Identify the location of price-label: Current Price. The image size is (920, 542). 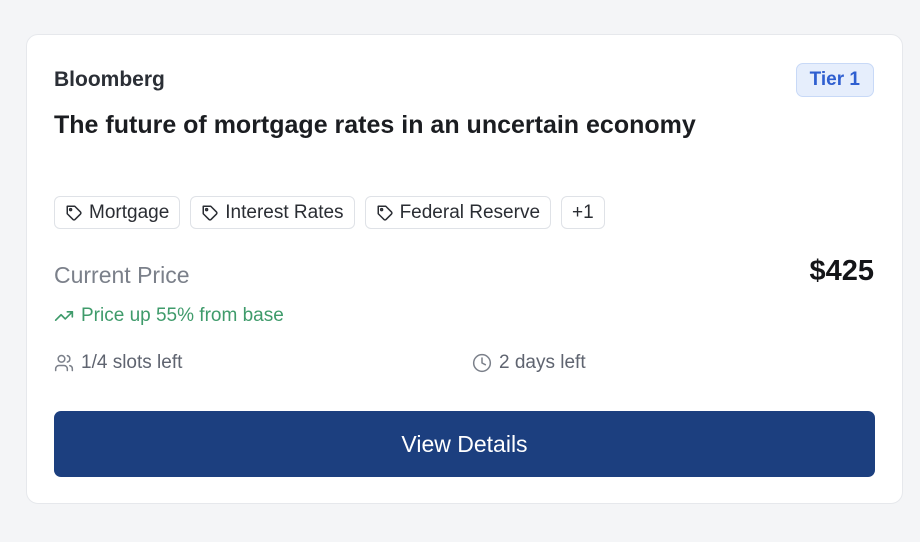
(122, 275).